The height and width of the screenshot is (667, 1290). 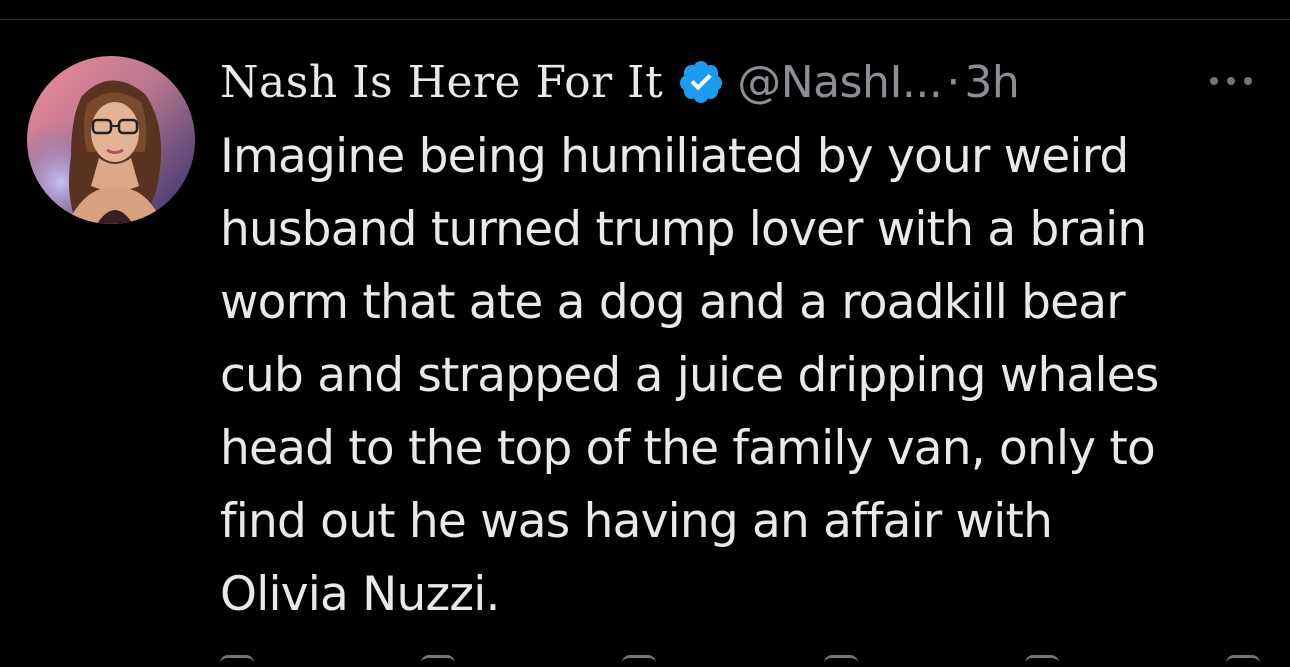 What do you see at coordinates (1231, 81) in the screenshot?
I see `more-options-icon` at bounding box center [1231, 81].